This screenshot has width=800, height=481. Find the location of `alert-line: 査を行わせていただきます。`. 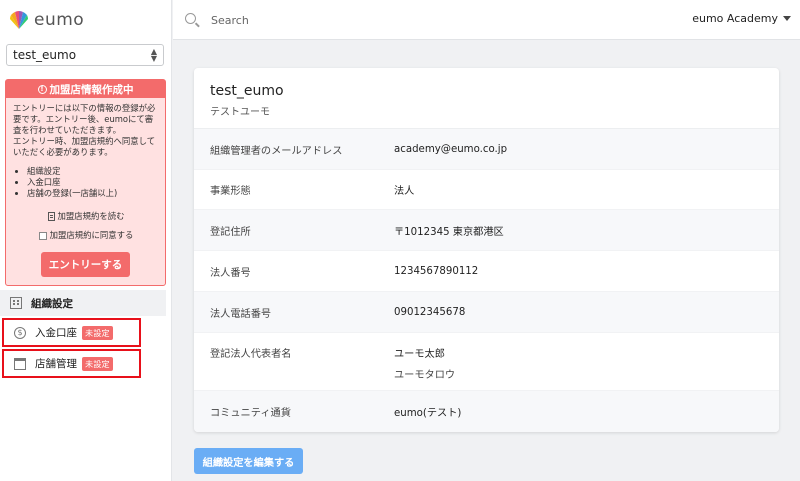

alert-line: 査を行わせていただきます。 is located at coordinates (67, 130).